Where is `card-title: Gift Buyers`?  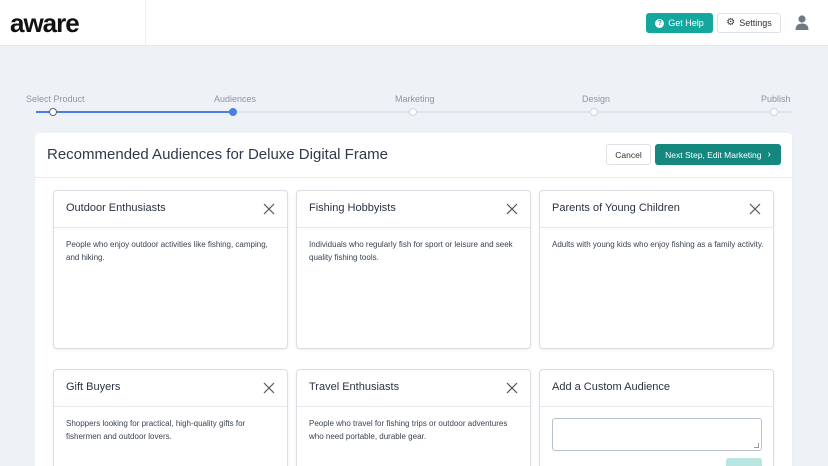
card-title: Gift Buyers is located at coordinates (93, 387).